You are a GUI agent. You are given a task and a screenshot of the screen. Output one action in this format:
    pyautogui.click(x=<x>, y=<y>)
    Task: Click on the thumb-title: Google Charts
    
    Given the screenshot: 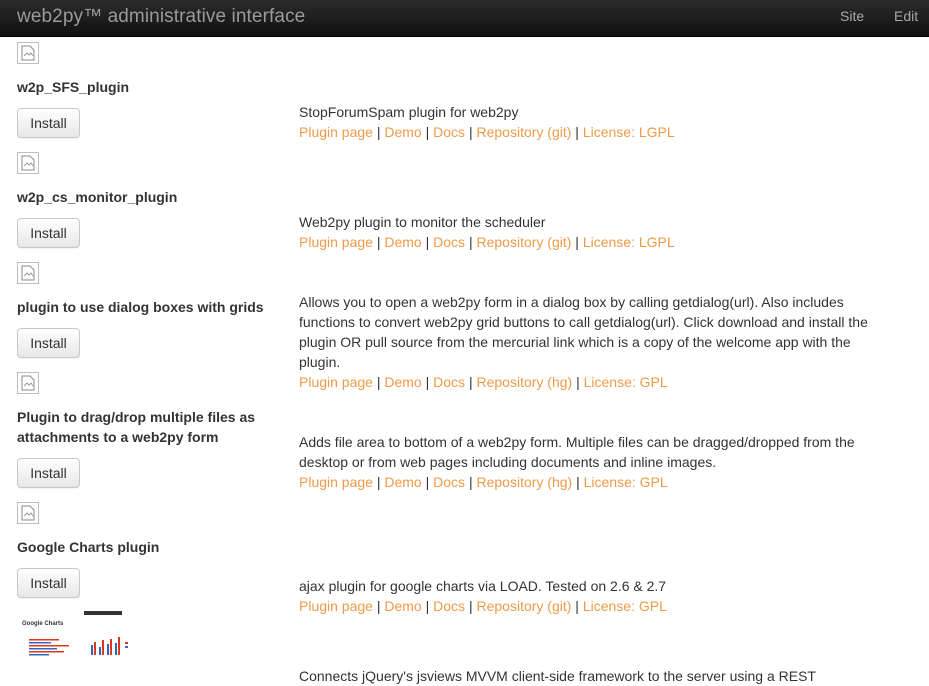 What is the action you would take?
    pyautogui.click(x=43, y=624)
    